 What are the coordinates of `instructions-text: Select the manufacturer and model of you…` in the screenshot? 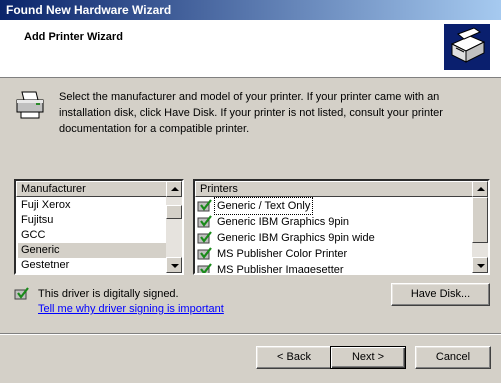 It's located at (251, 113).